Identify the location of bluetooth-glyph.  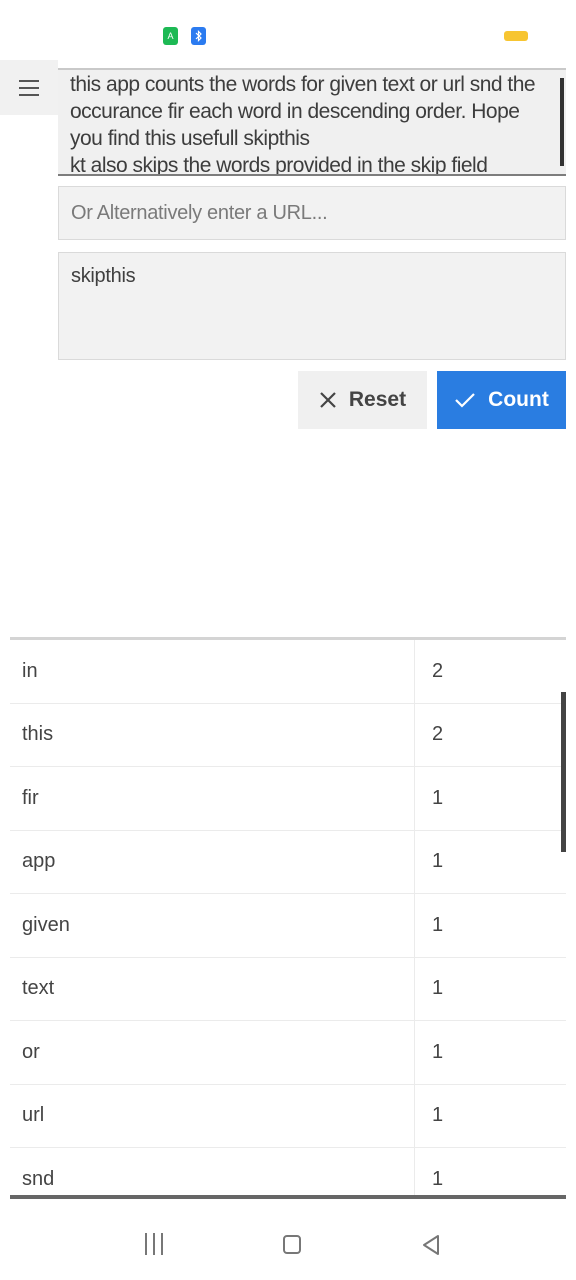
(198, 36).